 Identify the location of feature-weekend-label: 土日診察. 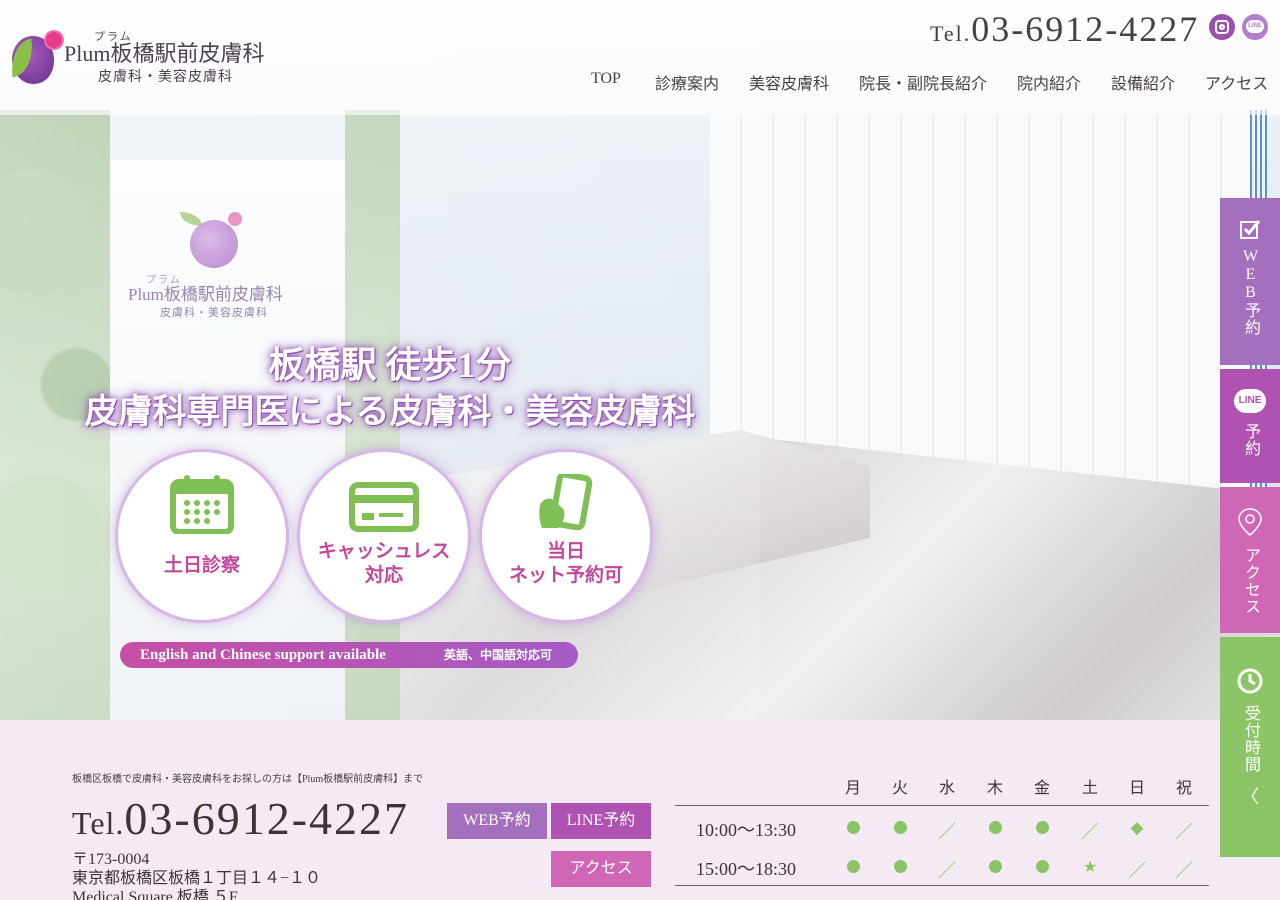
(201, 565).